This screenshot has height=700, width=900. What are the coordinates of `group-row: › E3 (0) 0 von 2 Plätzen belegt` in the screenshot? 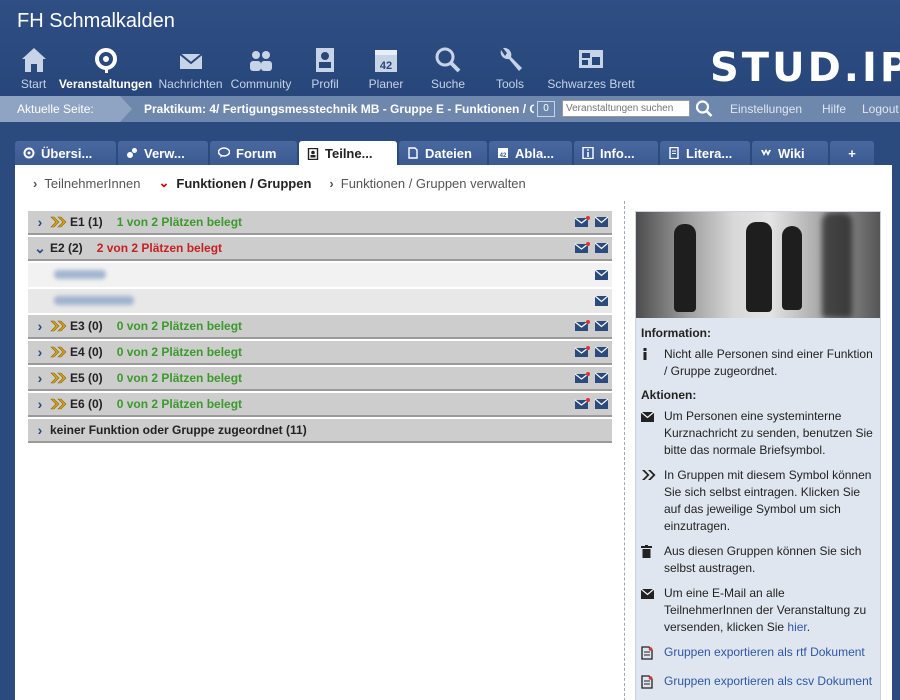 It's located at (320, 327).